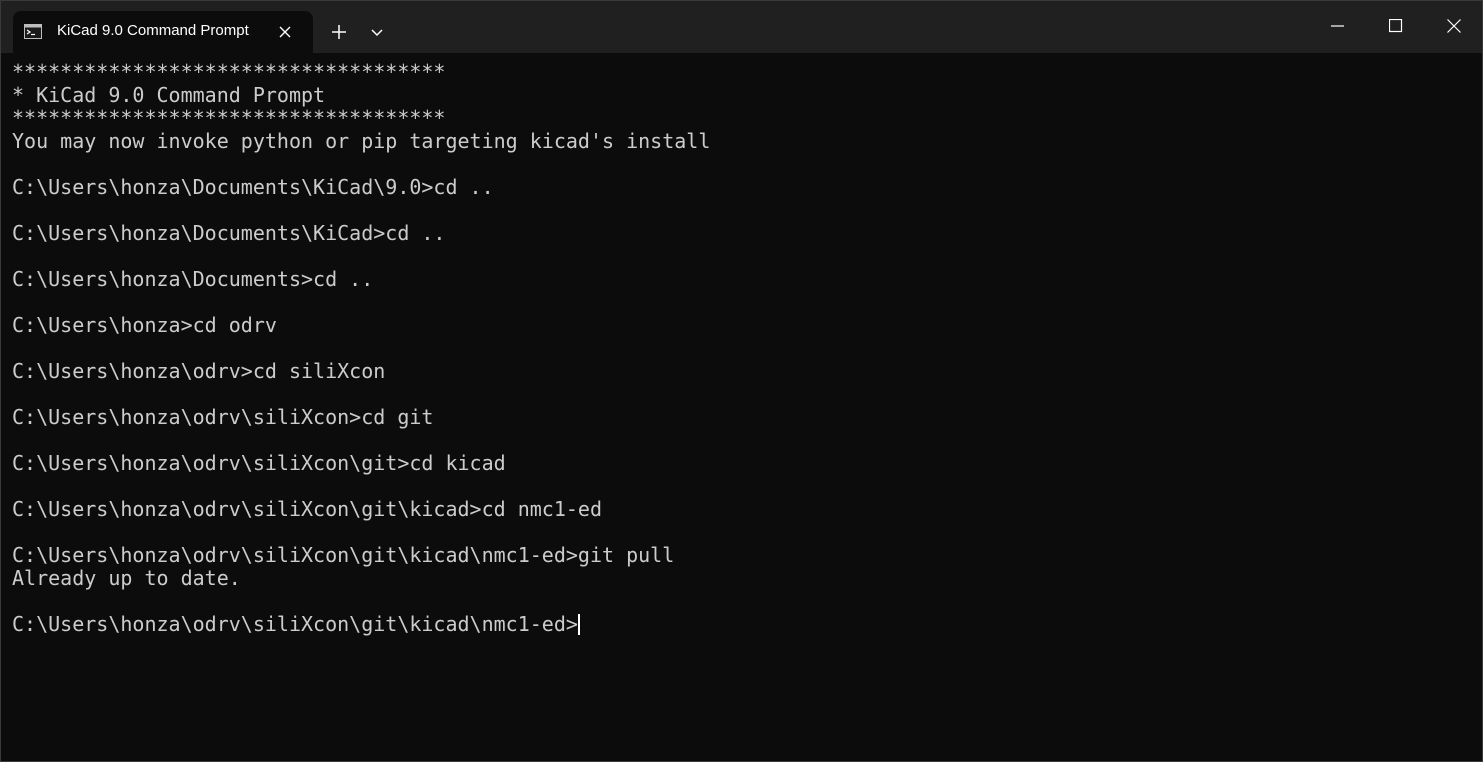  I want to click on close-tab-button, so click(285, 32).